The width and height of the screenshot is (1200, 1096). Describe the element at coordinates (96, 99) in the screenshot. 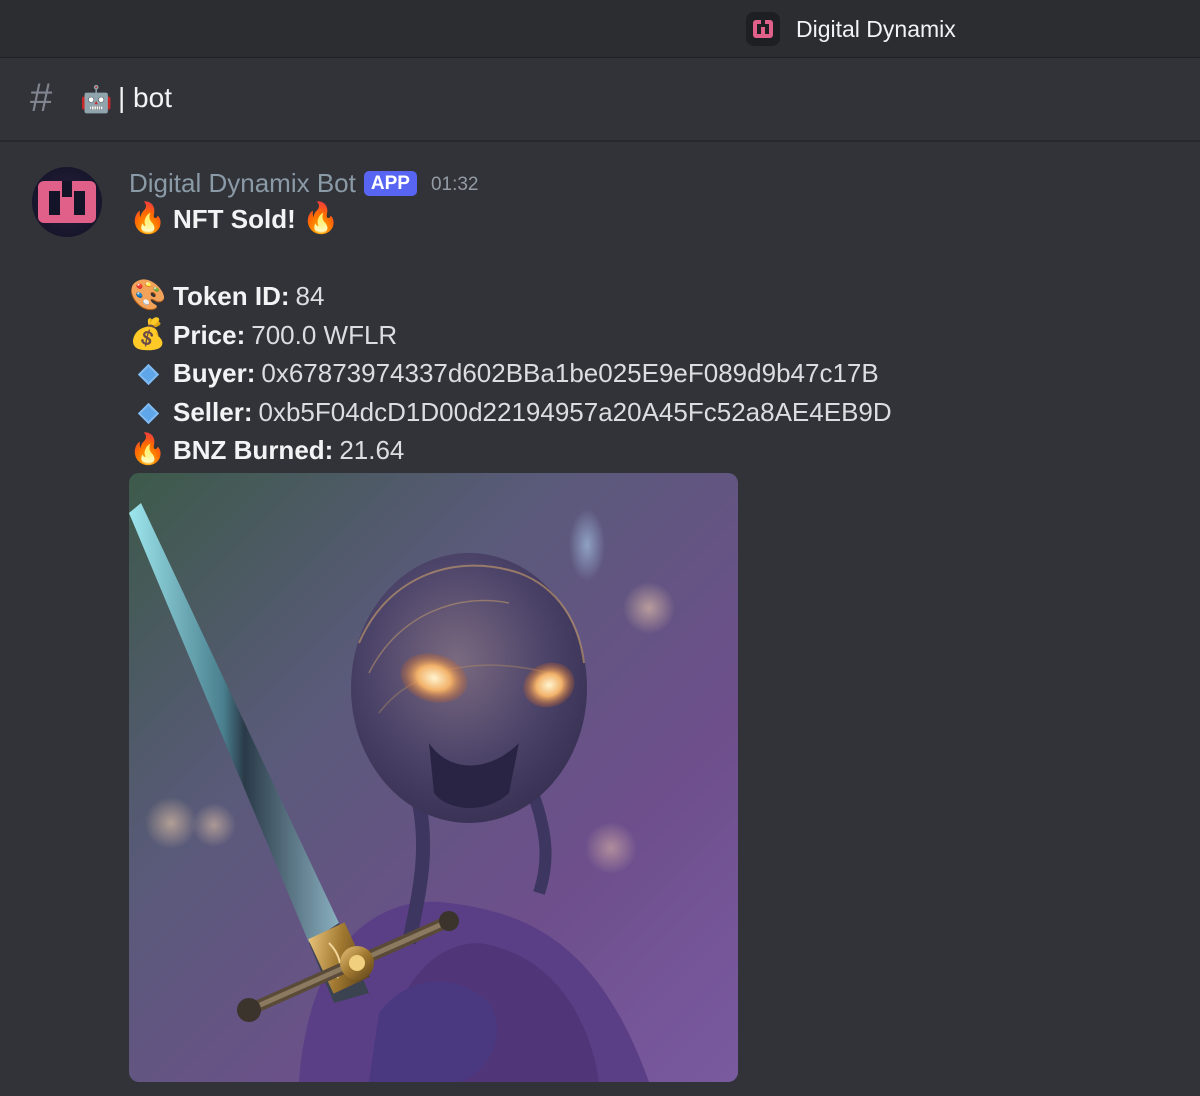

I see `robot-emoji-icon: 🤖` at that location.